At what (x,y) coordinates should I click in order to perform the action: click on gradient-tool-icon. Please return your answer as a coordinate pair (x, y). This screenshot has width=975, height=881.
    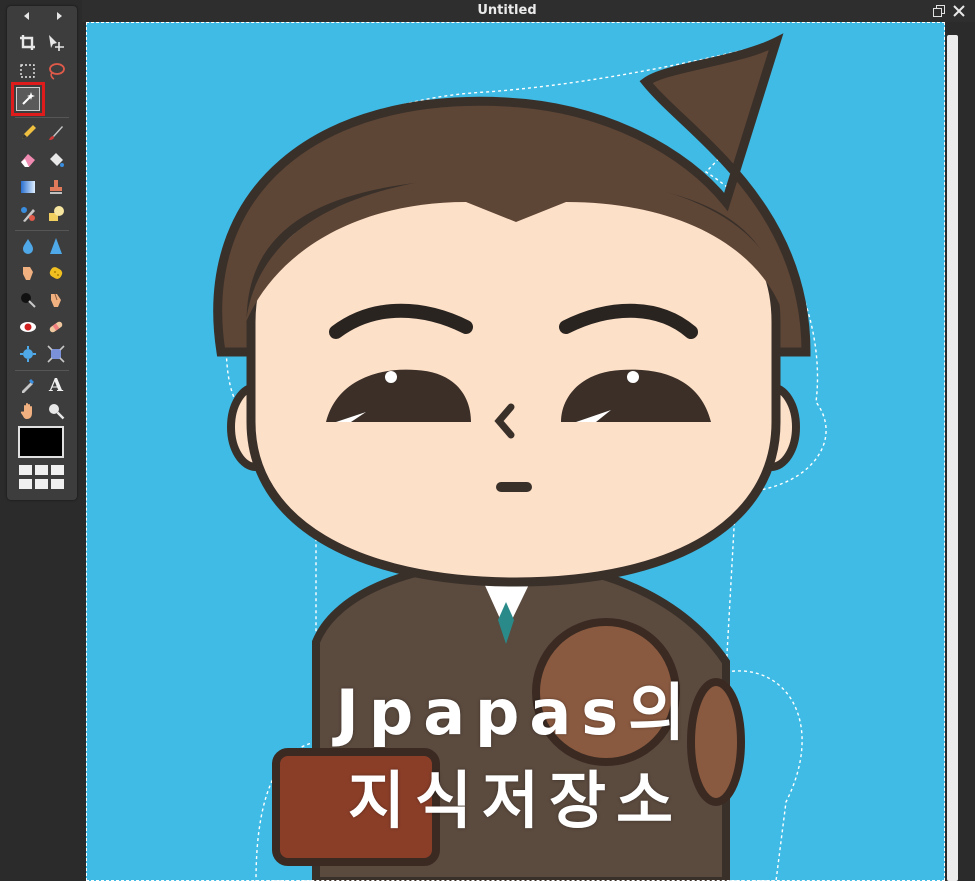
    Looking at the image, I should click on (28, 187).